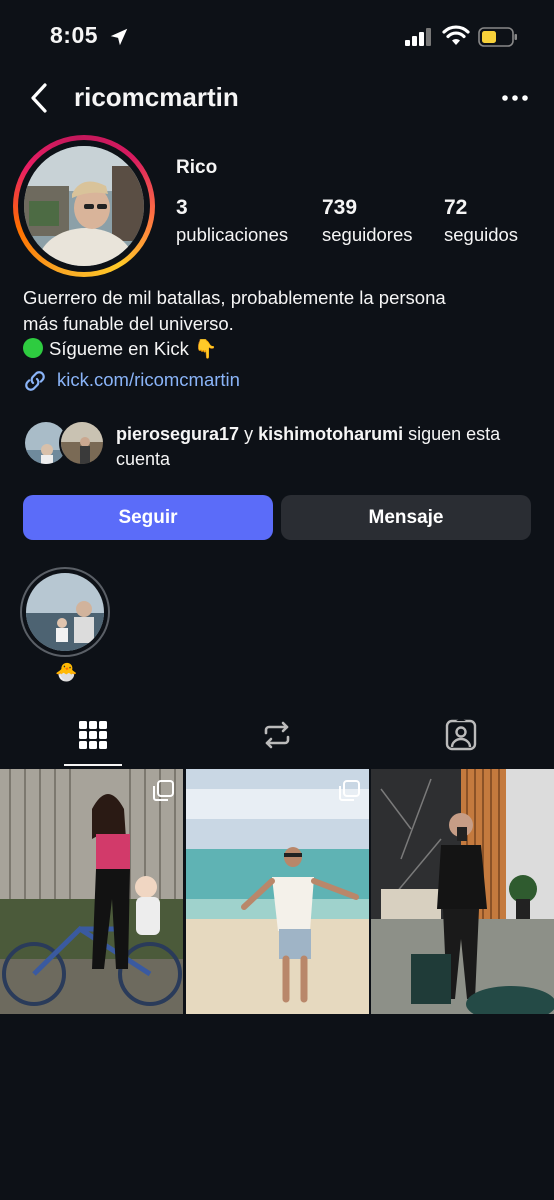 This screenshot has width=554, height=1200. Describe the element at coordinates (128, 323) in the screenshot. I see `bio-line: más funable del universo.` at that location.